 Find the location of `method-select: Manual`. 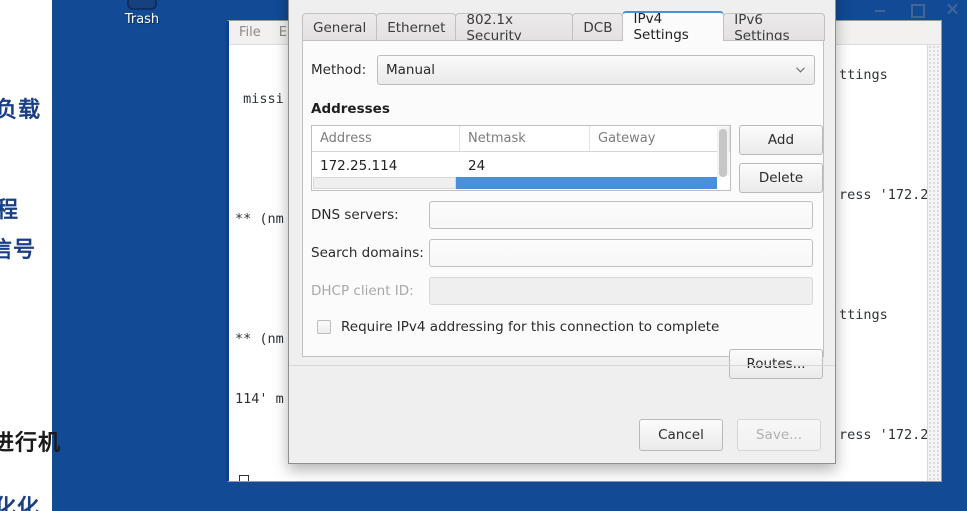

method-select: Manual is located at coordinates (596, 70).